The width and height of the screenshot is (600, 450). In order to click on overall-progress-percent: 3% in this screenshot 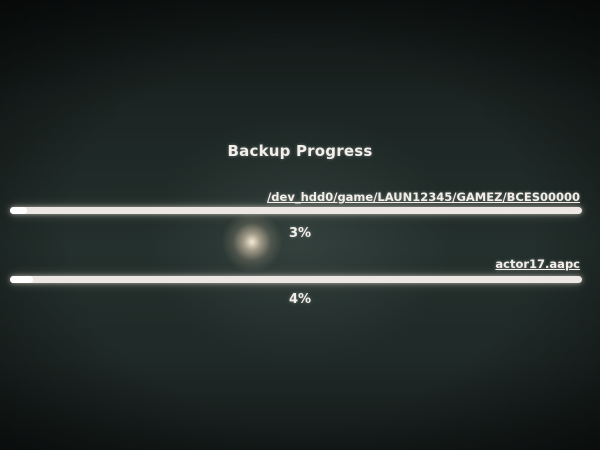, I will do `click(300, 233)`.